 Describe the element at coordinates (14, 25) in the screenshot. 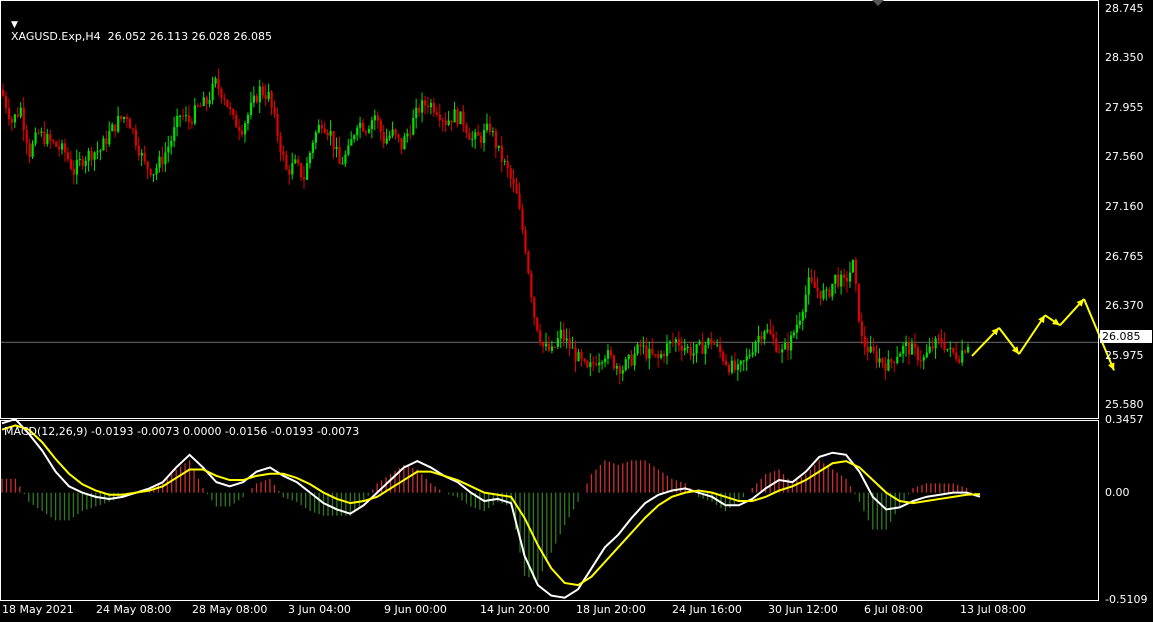

I see `chevron-down-icon: ▼` at that location.